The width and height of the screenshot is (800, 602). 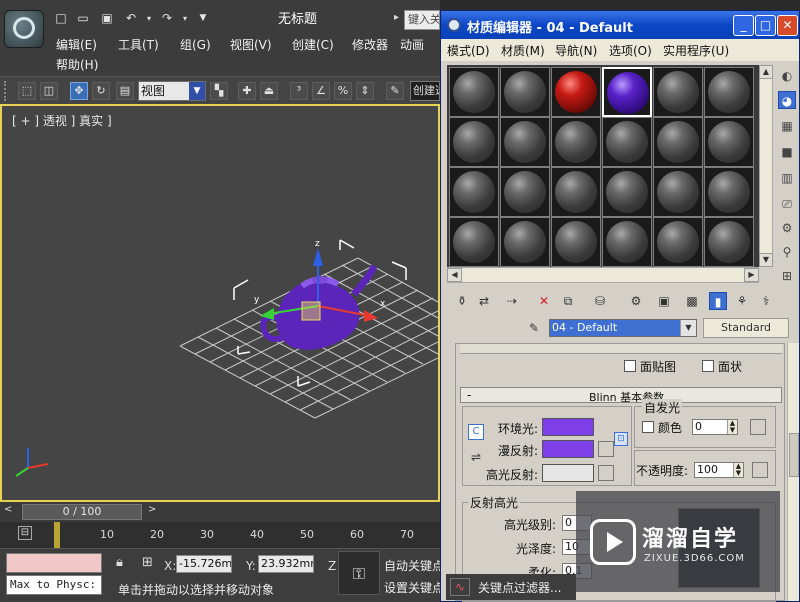 I want to click on material-map-navigator-icon: ⊞, so click(x=787, y=276).